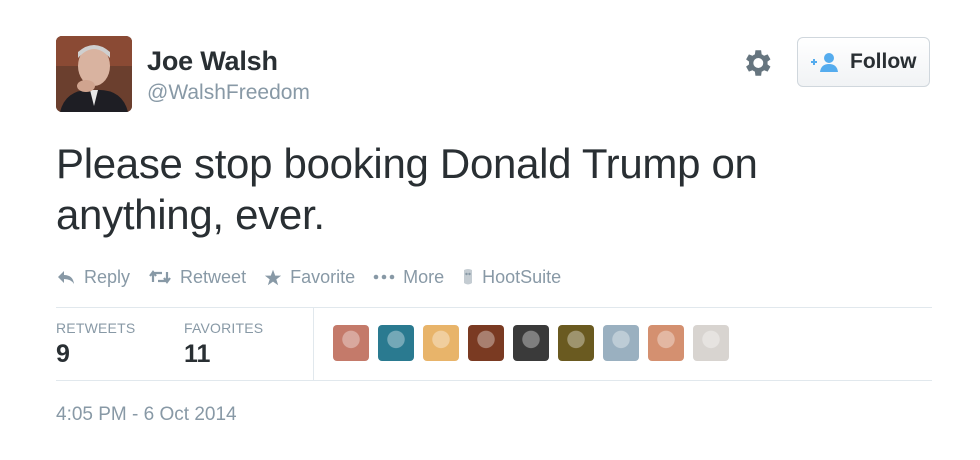 Image resolution: width=980 pixels, height=460 pixels. What do you see at coordinates (63, 354) in the screenshot?
I see `retweets-count: 9` at bounding box center [63, 354].